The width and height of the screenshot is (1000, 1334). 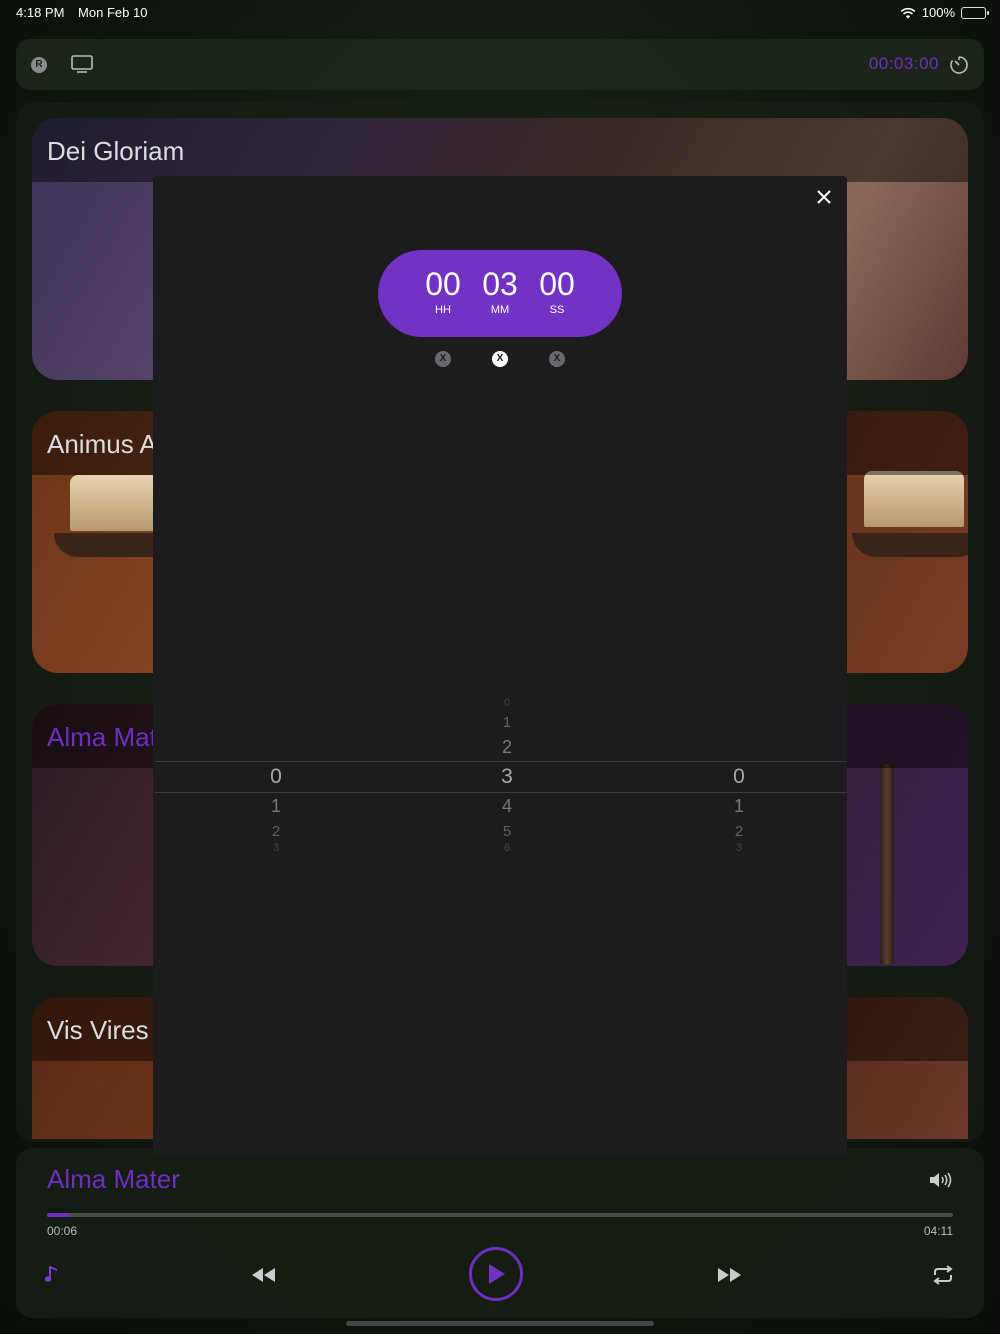 I want to click on timer-icon, so click(x=959, y=67).